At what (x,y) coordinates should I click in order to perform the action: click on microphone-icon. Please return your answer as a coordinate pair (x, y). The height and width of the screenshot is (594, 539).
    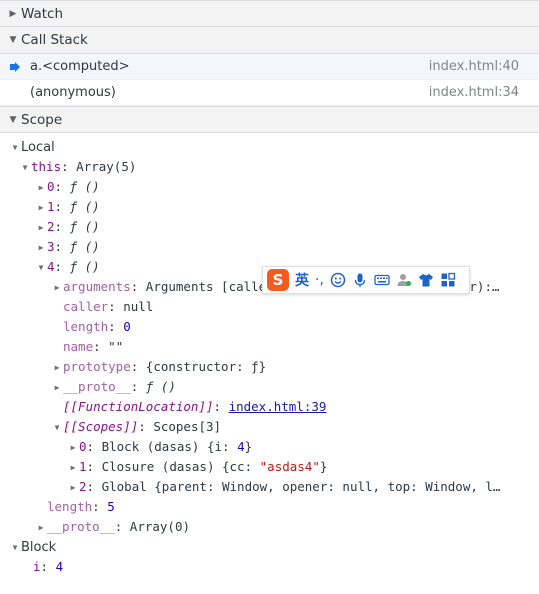
    Looking at the image, I should click on (360, 280).